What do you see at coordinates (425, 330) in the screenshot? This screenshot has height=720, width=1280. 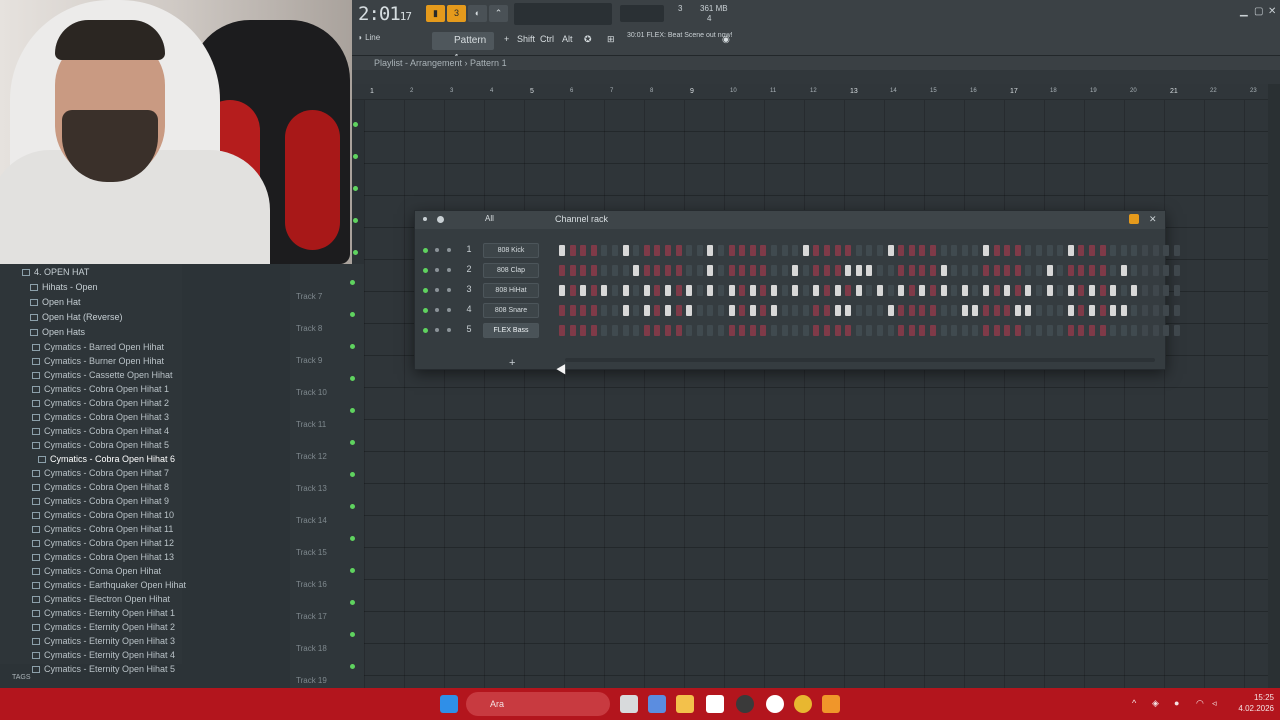 I see `channel-mute-led` at bounding box center [425, 330].